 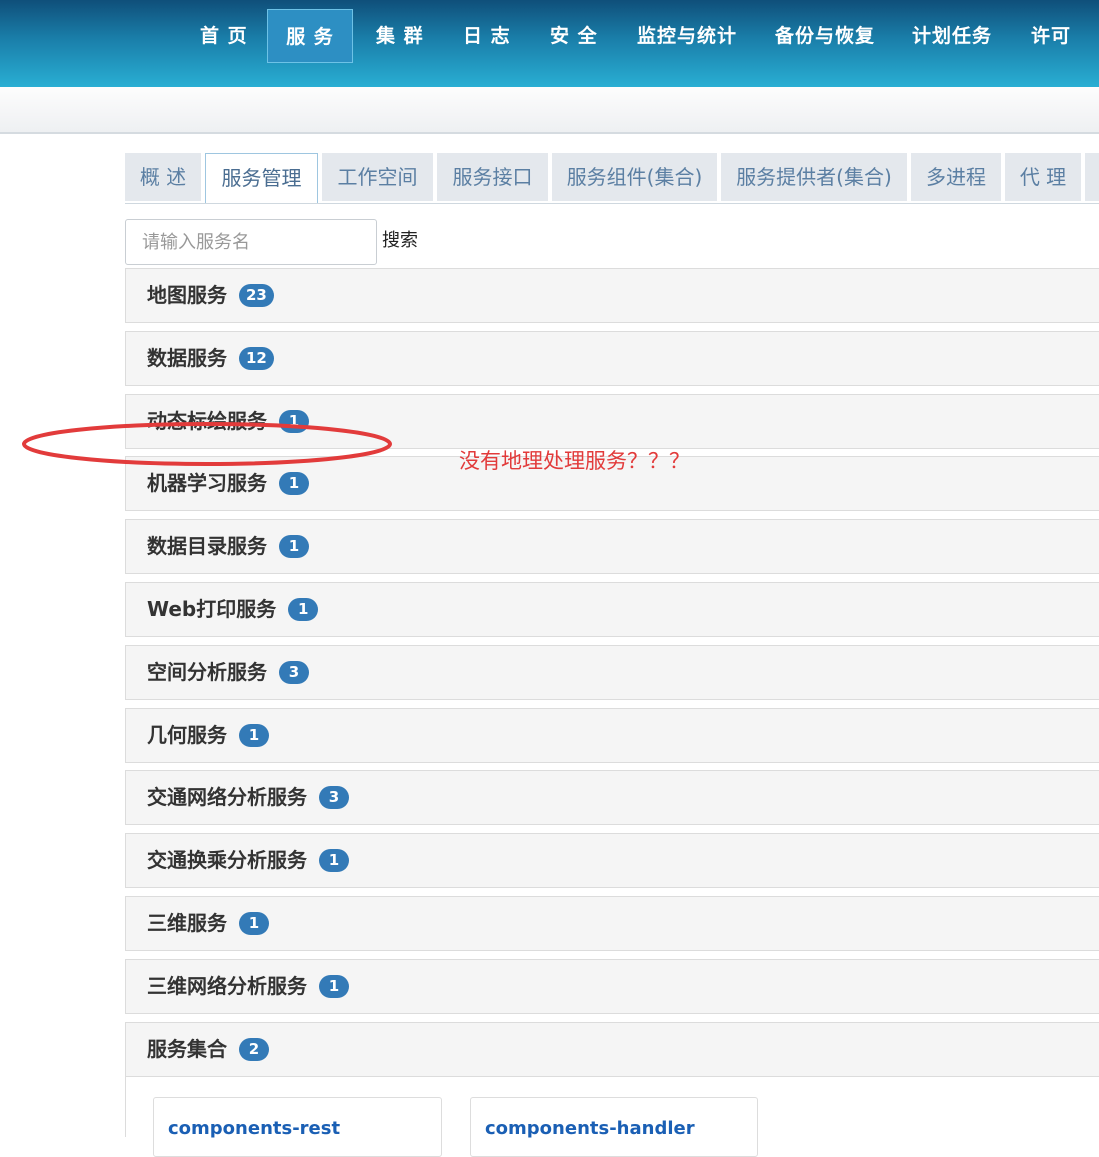 What do you see at coordinates (612, 358) in the screenshot?
I see `panel-data-services: 数据服务 12` at bounding box center [612, 358].